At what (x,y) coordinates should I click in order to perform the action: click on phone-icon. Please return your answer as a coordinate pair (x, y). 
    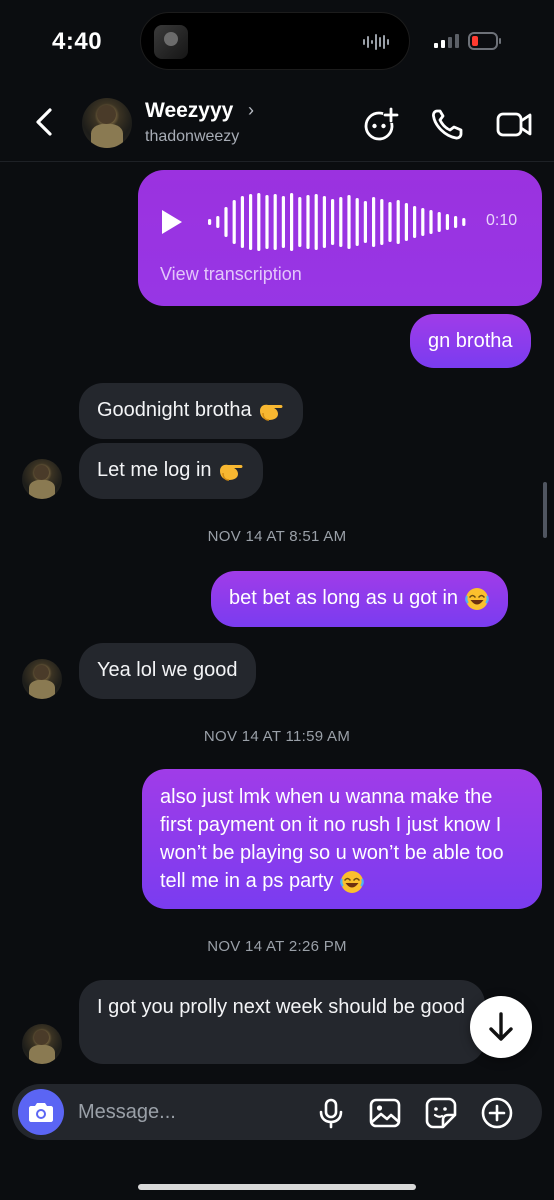
    Looking at the image, I should click on (448, 124).